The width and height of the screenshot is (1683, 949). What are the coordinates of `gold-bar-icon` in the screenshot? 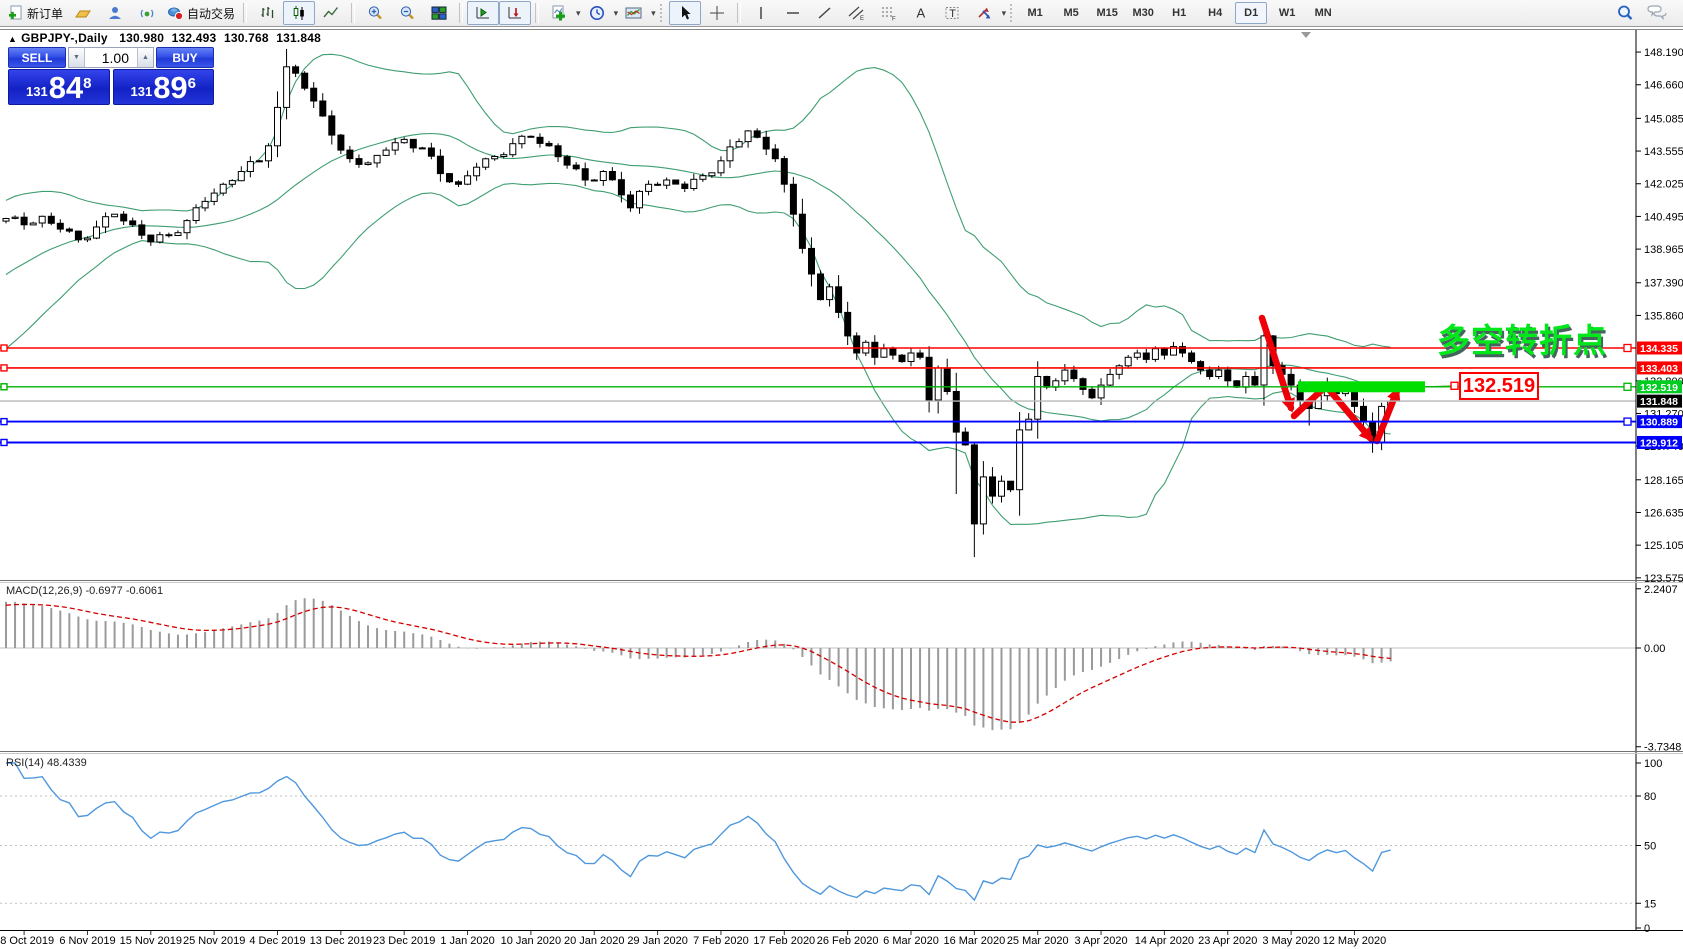 It's located at (83, 14).